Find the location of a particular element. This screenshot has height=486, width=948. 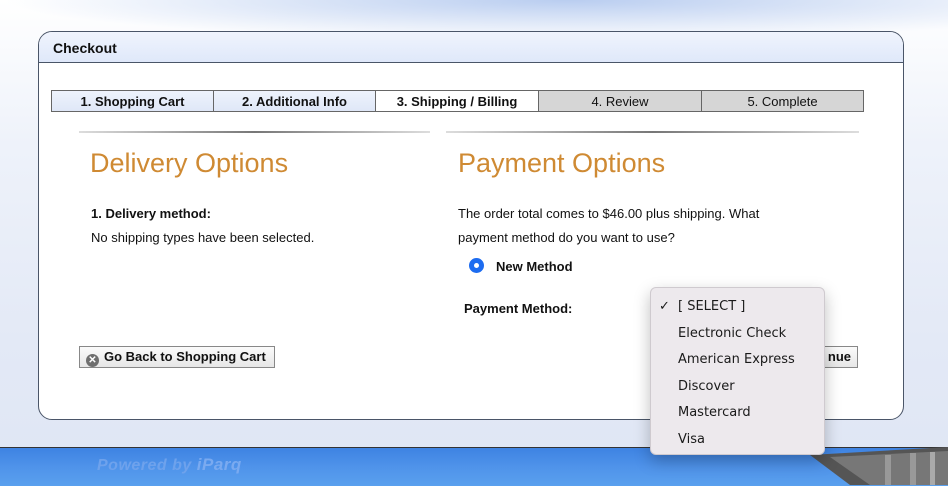

dropdown-option-label: [ SELECT ] is located at coordinates (712, 306).